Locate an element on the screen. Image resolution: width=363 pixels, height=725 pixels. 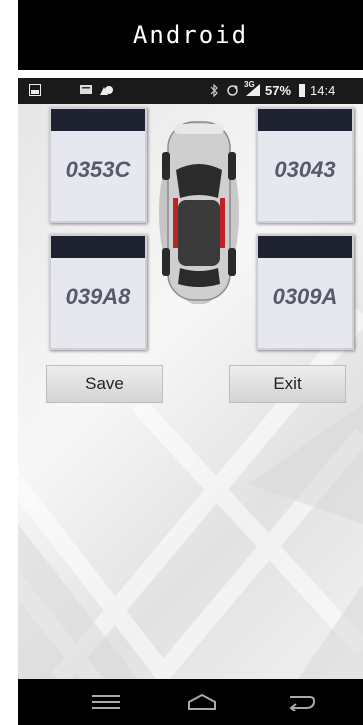
clock: 14:4 is located at coordinates (323, 90).